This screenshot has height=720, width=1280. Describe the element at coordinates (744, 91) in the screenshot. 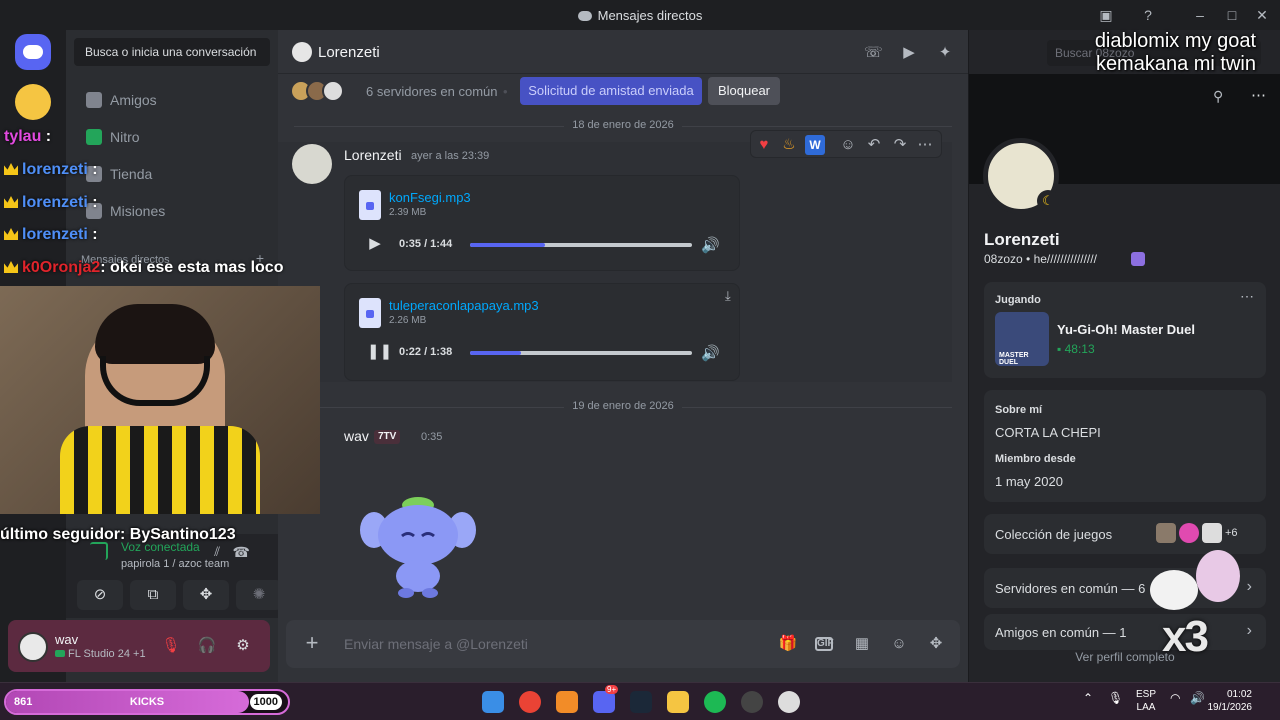

I see `block-button: Bloquear` at that location.